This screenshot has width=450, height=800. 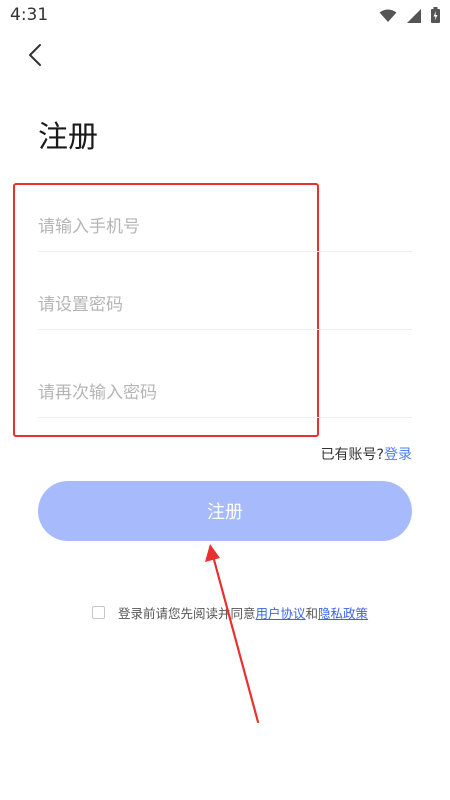 I want to click on signal-icon, so click(x=414, y=17).